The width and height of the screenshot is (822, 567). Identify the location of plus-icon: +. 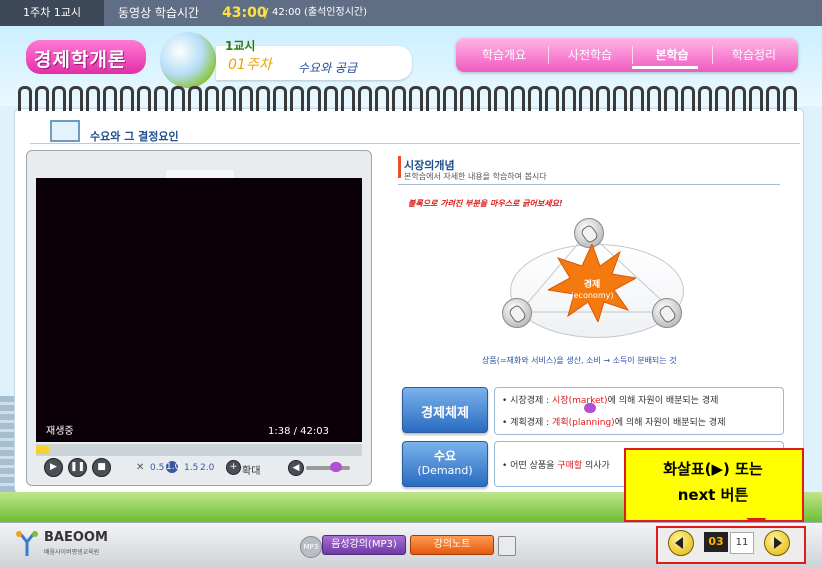
(233, 467).